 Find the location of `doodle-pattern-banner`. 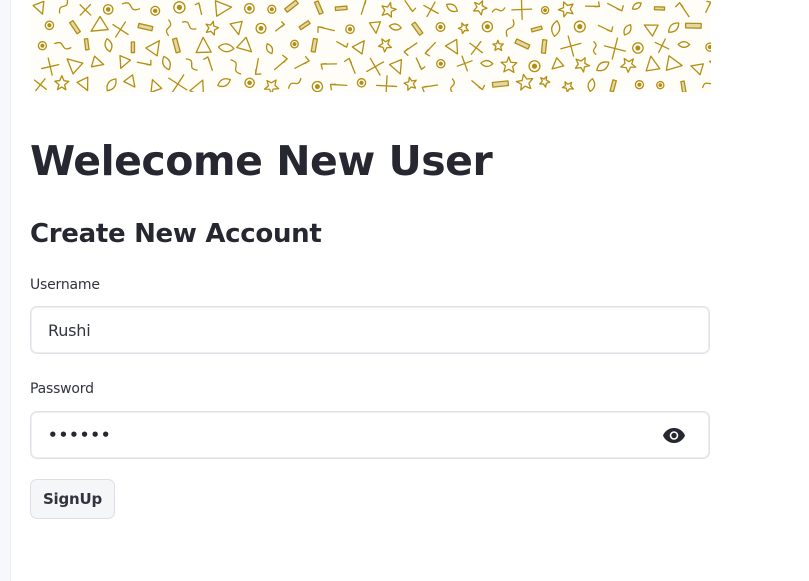

doodle-pattern-banner is located at coordinates (370, 46).